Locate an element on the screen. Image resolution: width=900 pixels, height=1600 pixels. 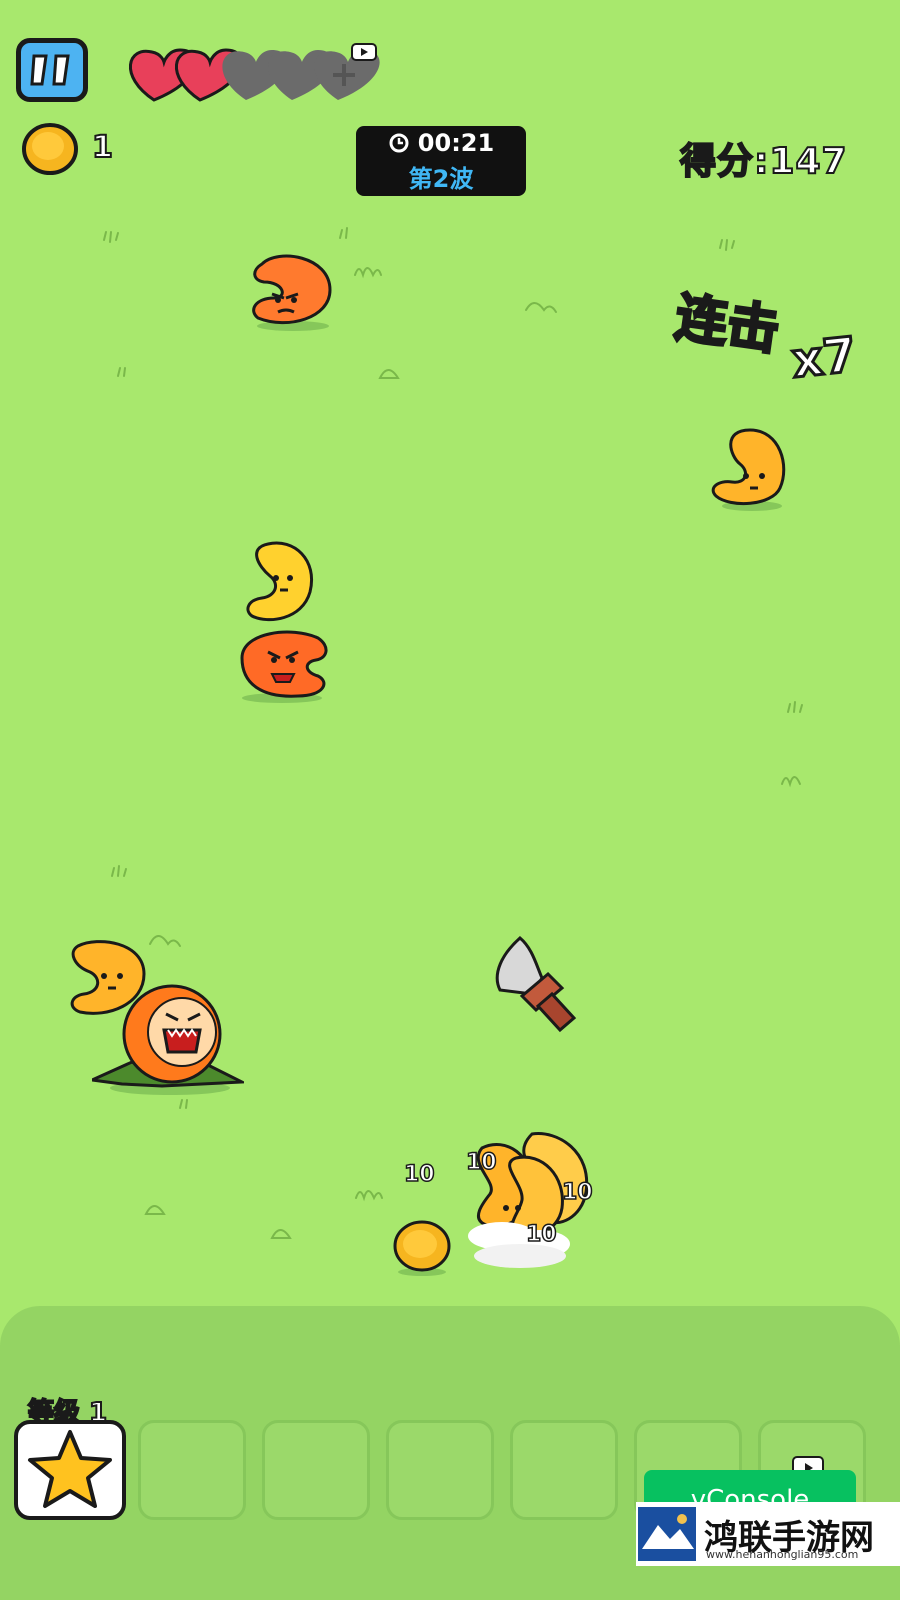
orange-boss-enemy is located at coordinates (168, 1039).